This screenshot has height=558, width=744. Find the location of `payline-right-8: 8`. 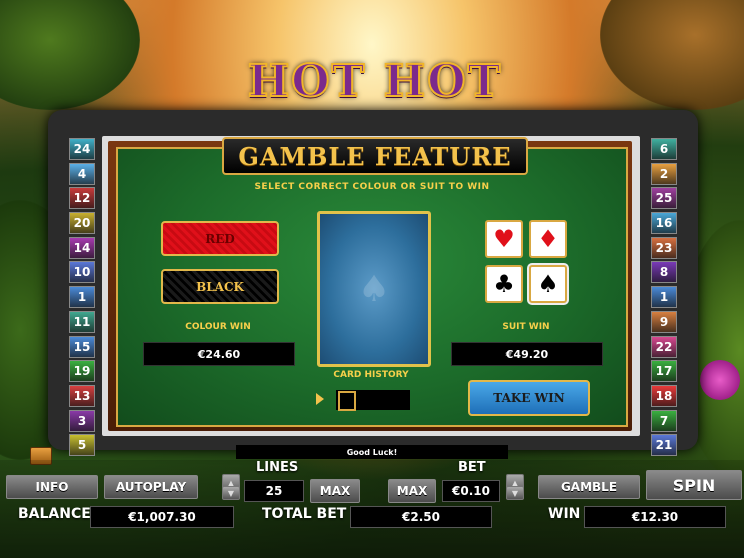

payline-right-8: 8 is located at coordinates (664, 272).